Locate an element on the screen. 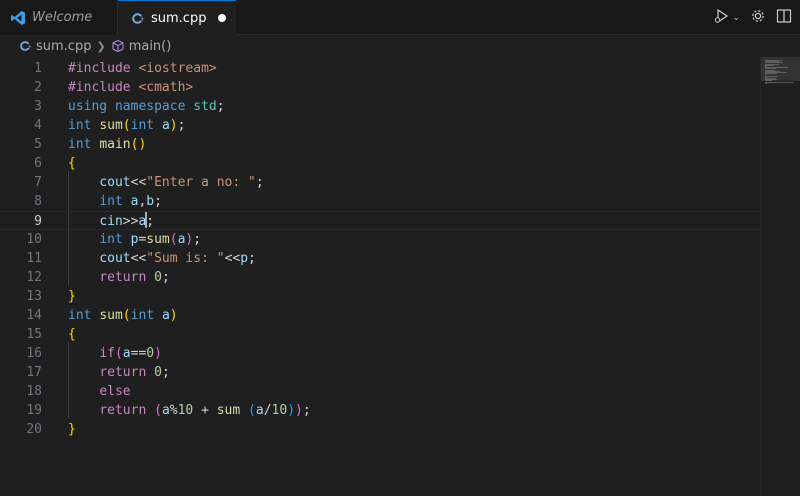 The image size is (800, 496). code-line: 15 { is located at coordinates (380, 334).